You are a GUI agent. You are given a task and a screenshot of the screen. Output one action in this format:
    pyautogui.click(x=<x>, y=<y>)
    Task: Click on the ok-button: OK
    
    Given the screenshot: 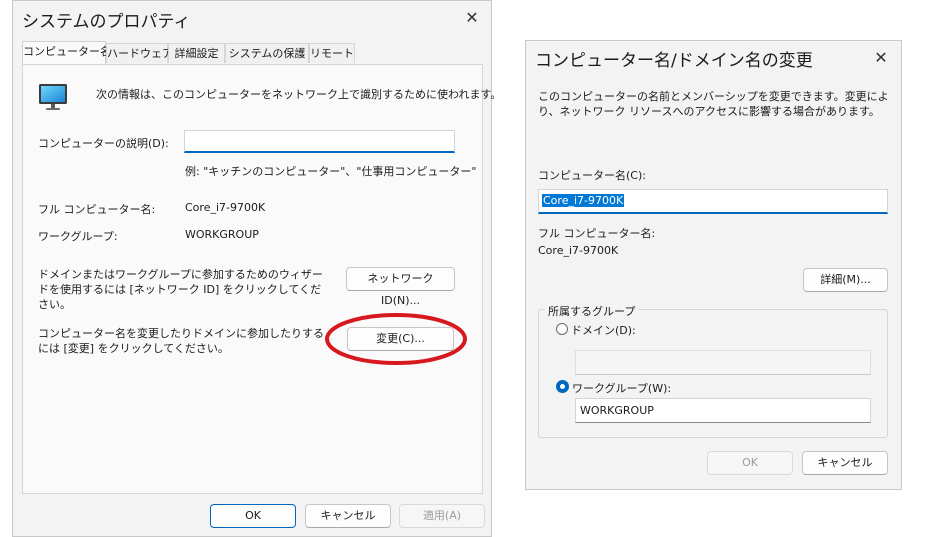 What is the action you would take?
    pyautogui.click(x=253, y=516)
    